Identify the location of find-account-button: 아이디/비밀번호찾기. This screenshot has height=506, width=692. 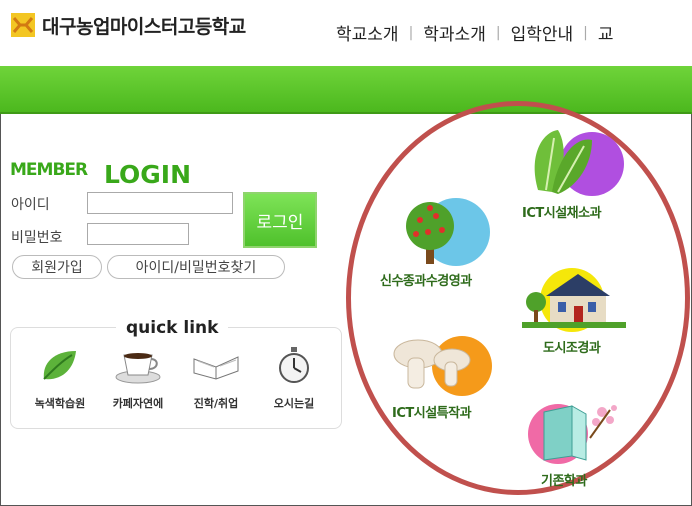
(196, 267).